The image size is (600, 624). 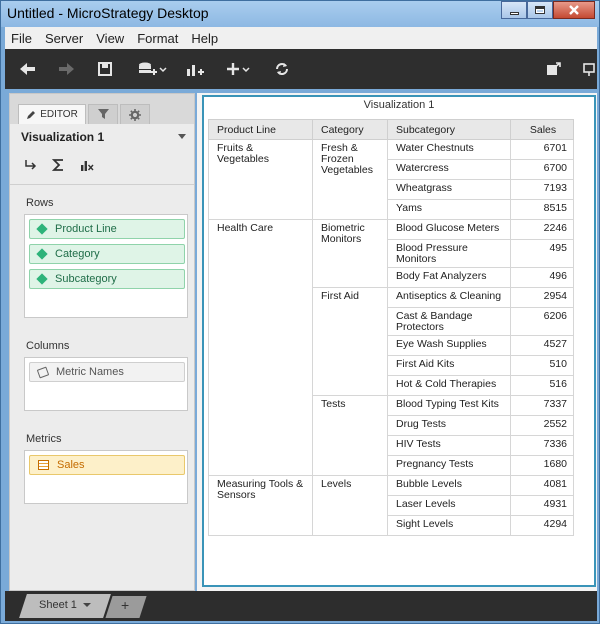 I want to click on tab-filter, so click(x=103, y=114).